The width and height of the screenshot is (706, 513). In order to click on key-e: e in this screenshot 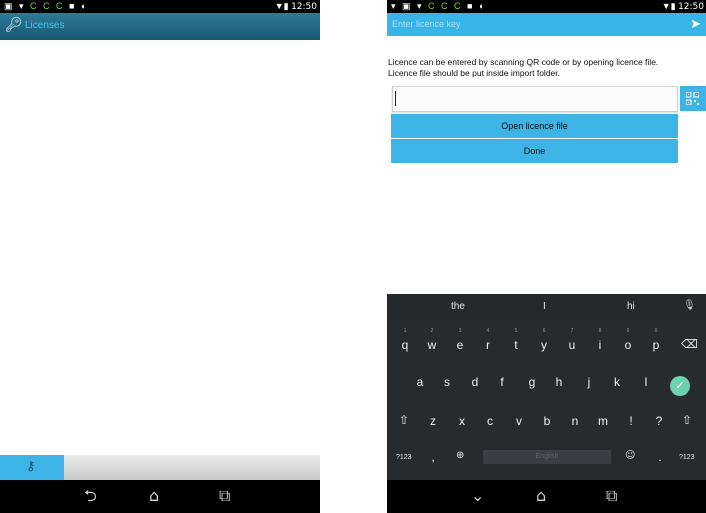, I will do `click(460, 345)`.